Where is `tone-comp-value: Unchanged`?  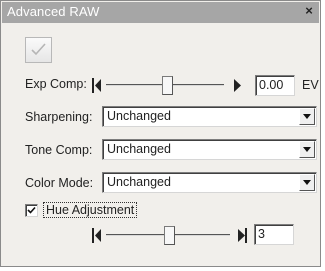 tone-comp-value: Unchanged is located at coordinates (139, 149).